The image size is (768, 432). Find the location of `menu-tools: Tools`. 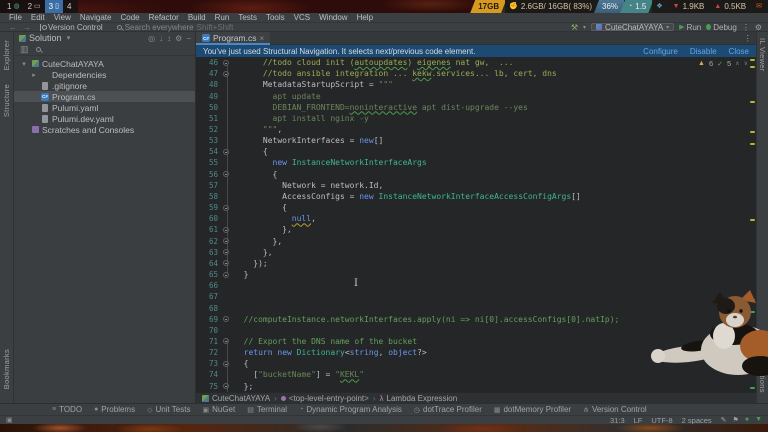

menu-tools: Tools is located at coordinates (275, 17).